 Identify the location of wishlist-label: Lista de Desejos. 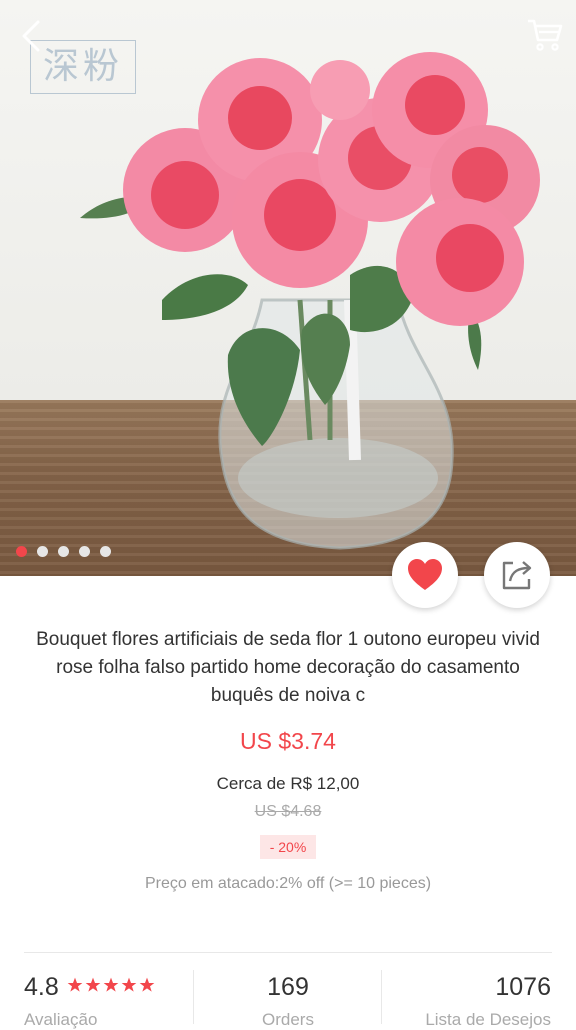
(488, 1019).